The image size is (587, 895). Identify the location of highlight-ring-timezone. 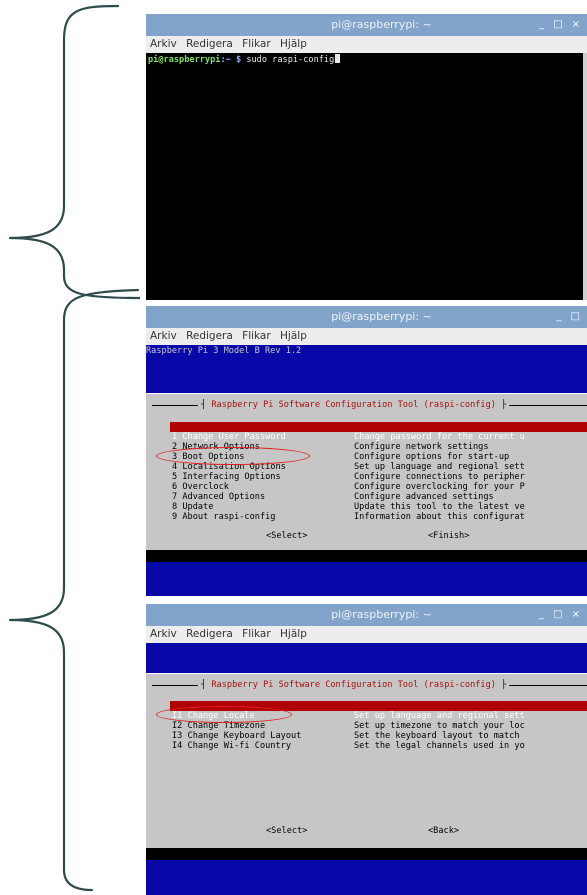
(224, 714).